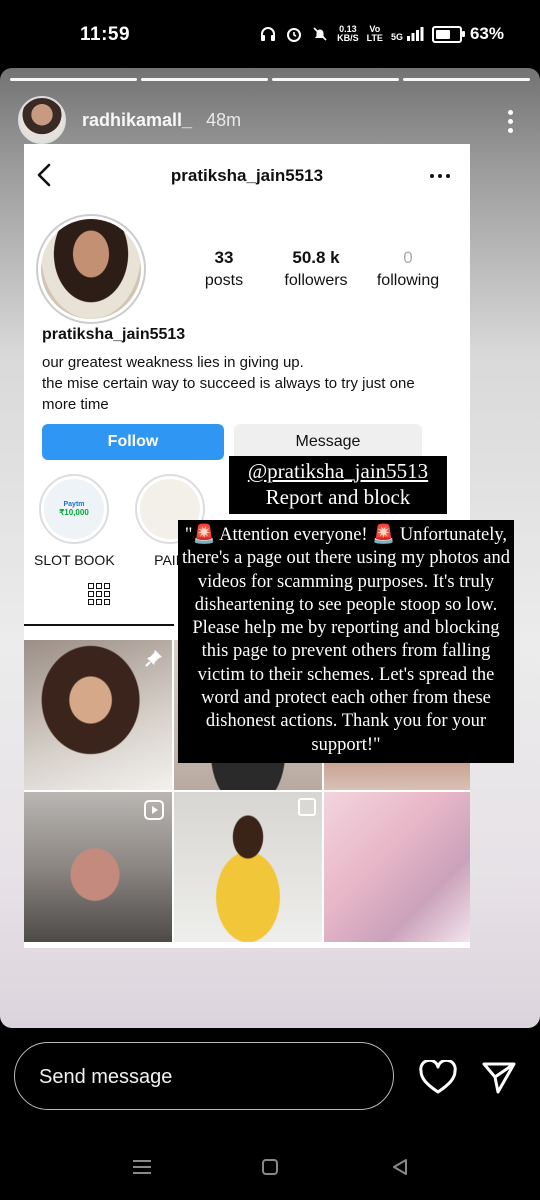  I want to click on mute-bell-icon, so click(320, 34).